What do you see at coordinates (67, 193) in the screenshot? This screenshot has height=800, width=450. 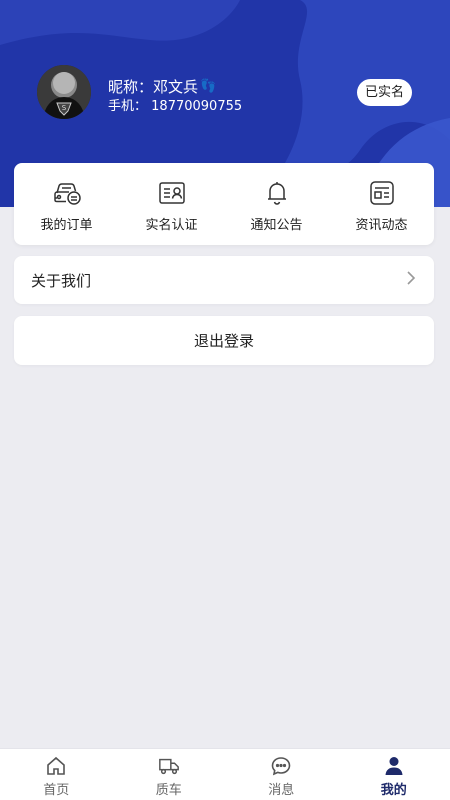 I see `car-order-icon` at bounding box center [67, 193].